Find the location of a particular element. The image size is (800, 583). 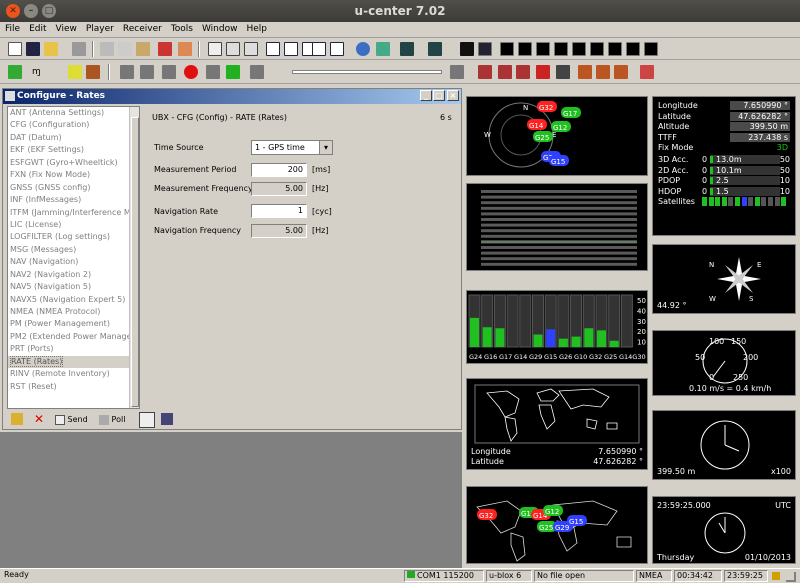

config-list-item: PM (Power Management) is located at coordinates (73, 324).